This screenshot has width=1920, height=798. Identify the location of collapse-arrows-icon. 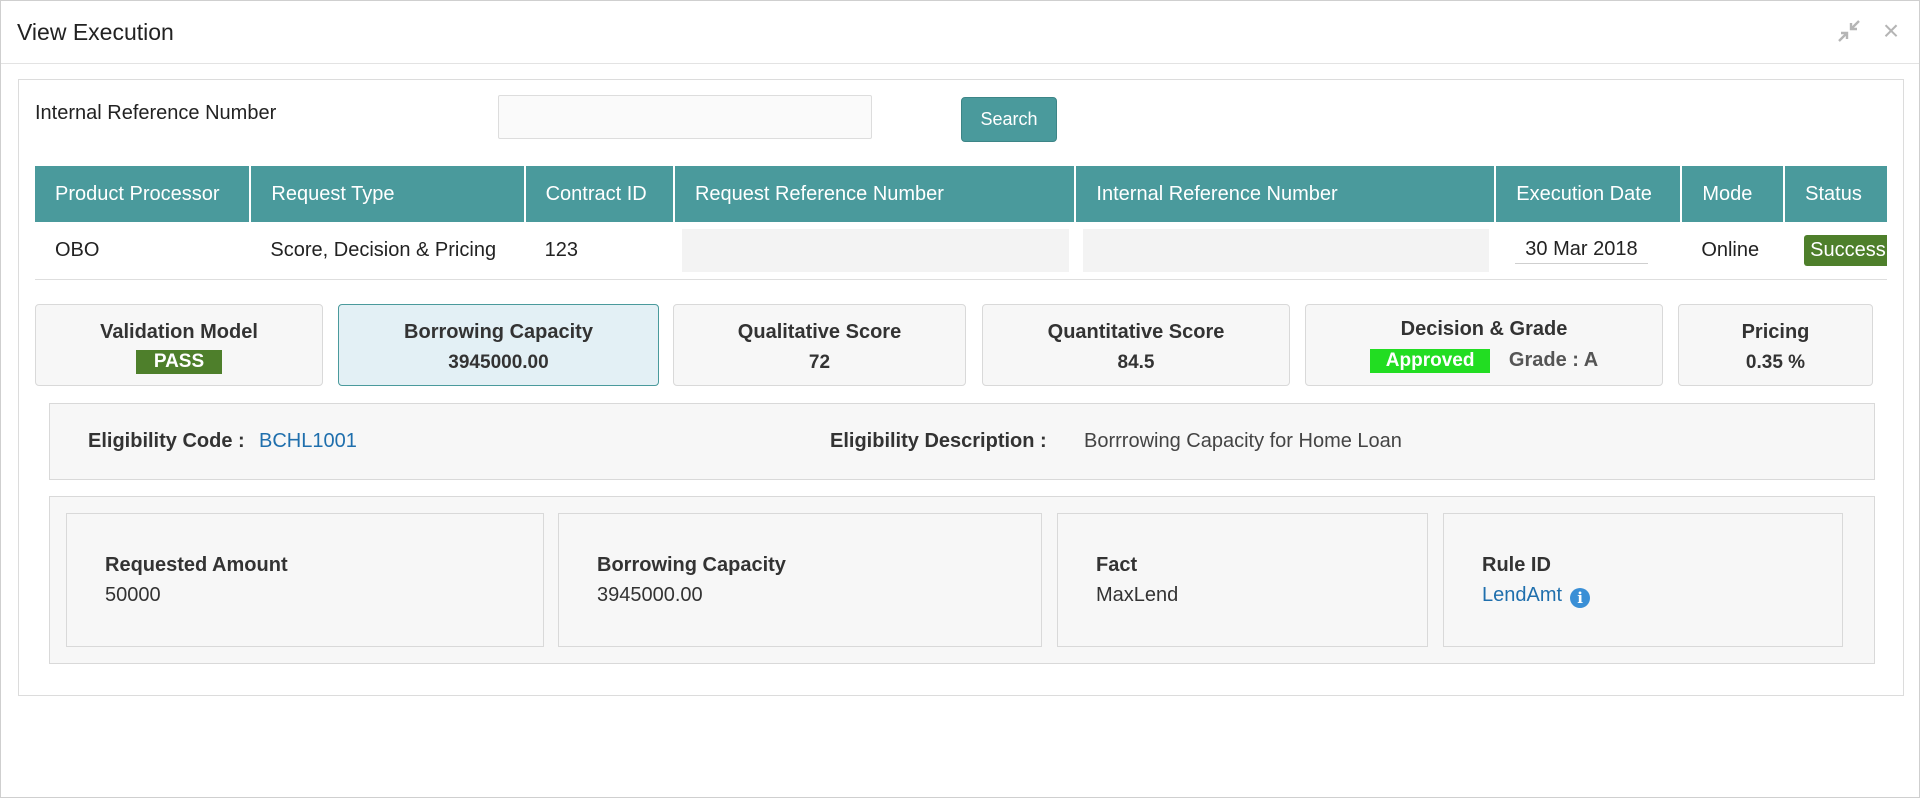
(1849, 31).